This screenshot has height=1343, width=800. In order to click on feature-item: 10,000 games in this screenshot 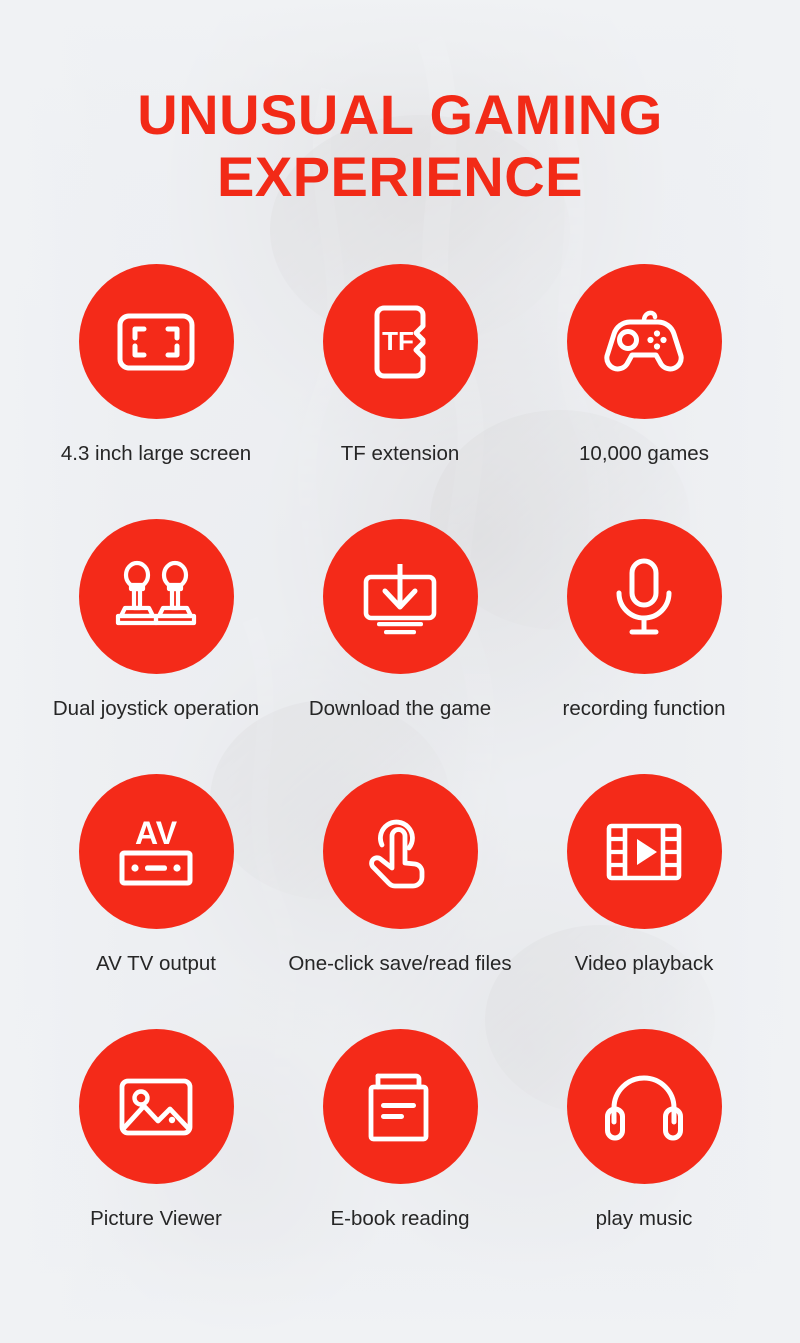, I will do `click(644, 391)`.